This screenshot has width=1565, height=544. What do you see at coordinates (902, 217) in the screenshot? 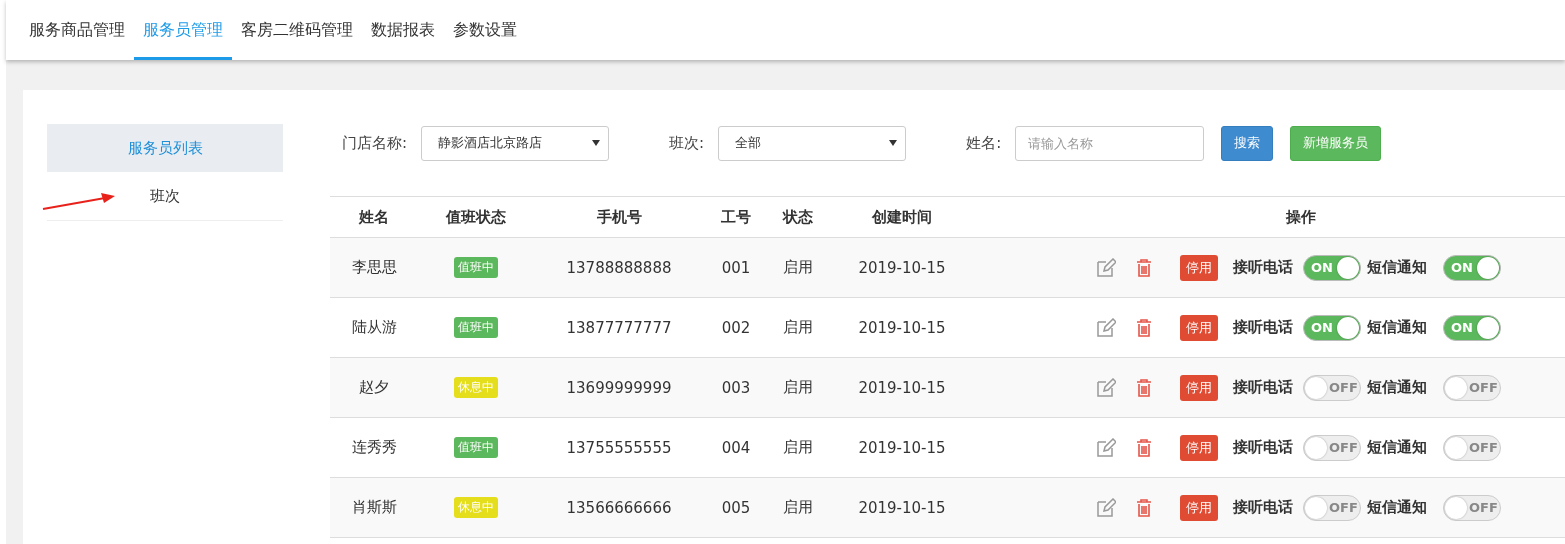
I see `column-header: 创建时间` at bounding box center [902, 217].